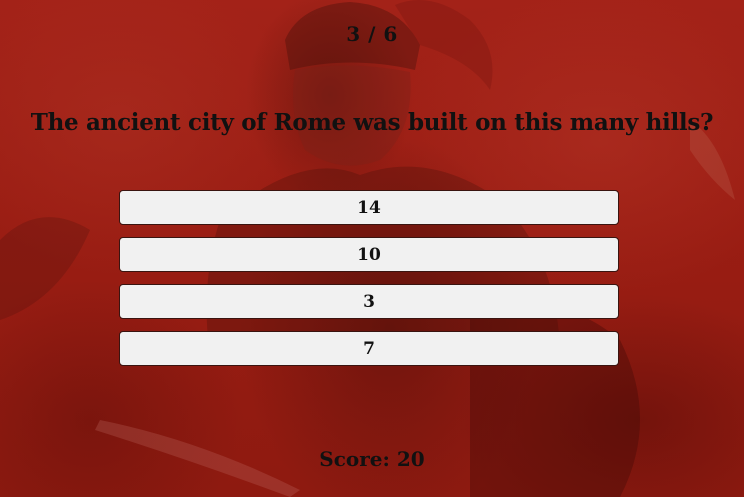 The width and height of the screenshot is (744, 497). What do you see at coordinates (369, 254) in the screenshot?
I see `answer-button-2: 10` at bounding box center [369, 254].